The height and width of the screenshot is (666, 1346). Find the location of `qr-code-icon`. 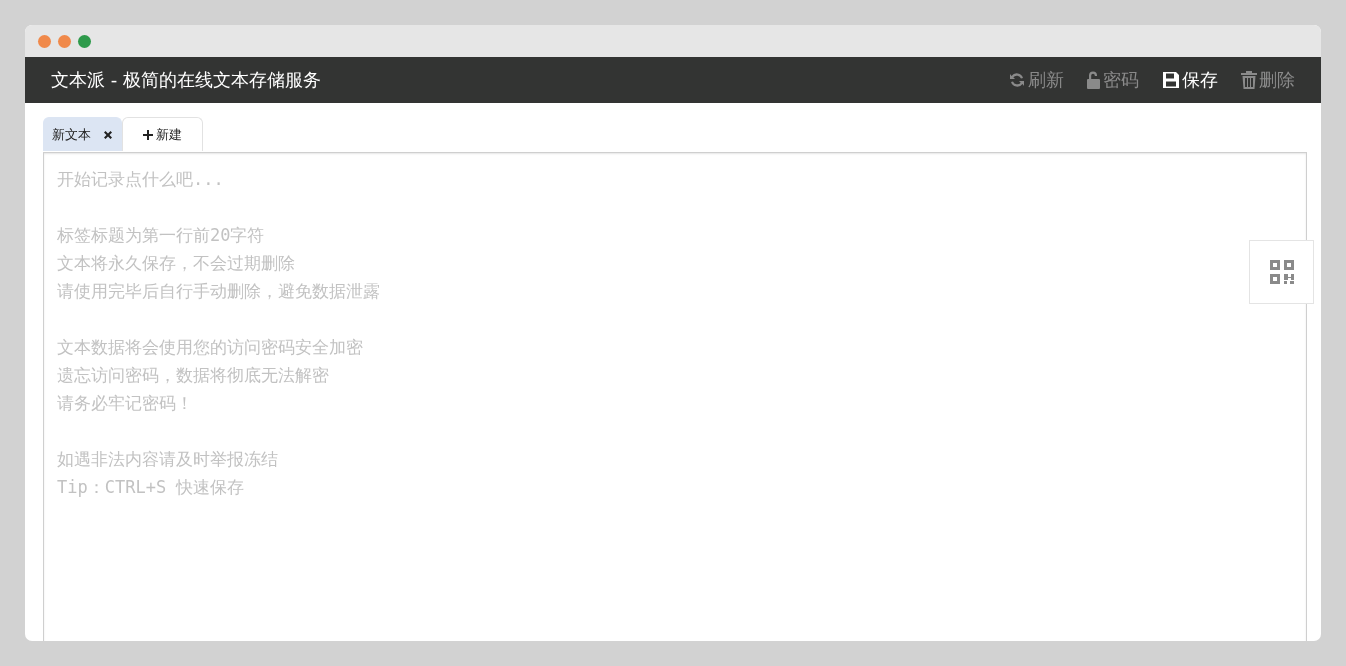

qr-code-icon is located at coordinates (1281, 272).